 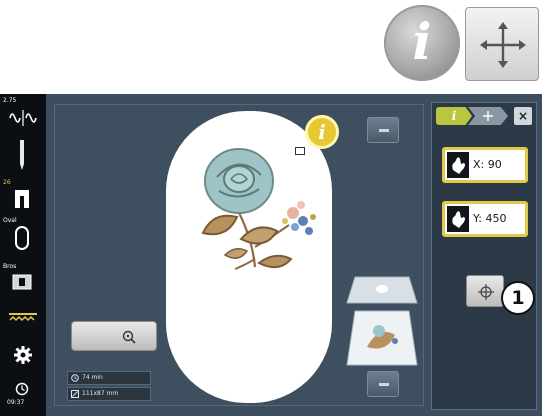 I want to click on design-size-row: 111x87 mm, so click(x=109, y=394).